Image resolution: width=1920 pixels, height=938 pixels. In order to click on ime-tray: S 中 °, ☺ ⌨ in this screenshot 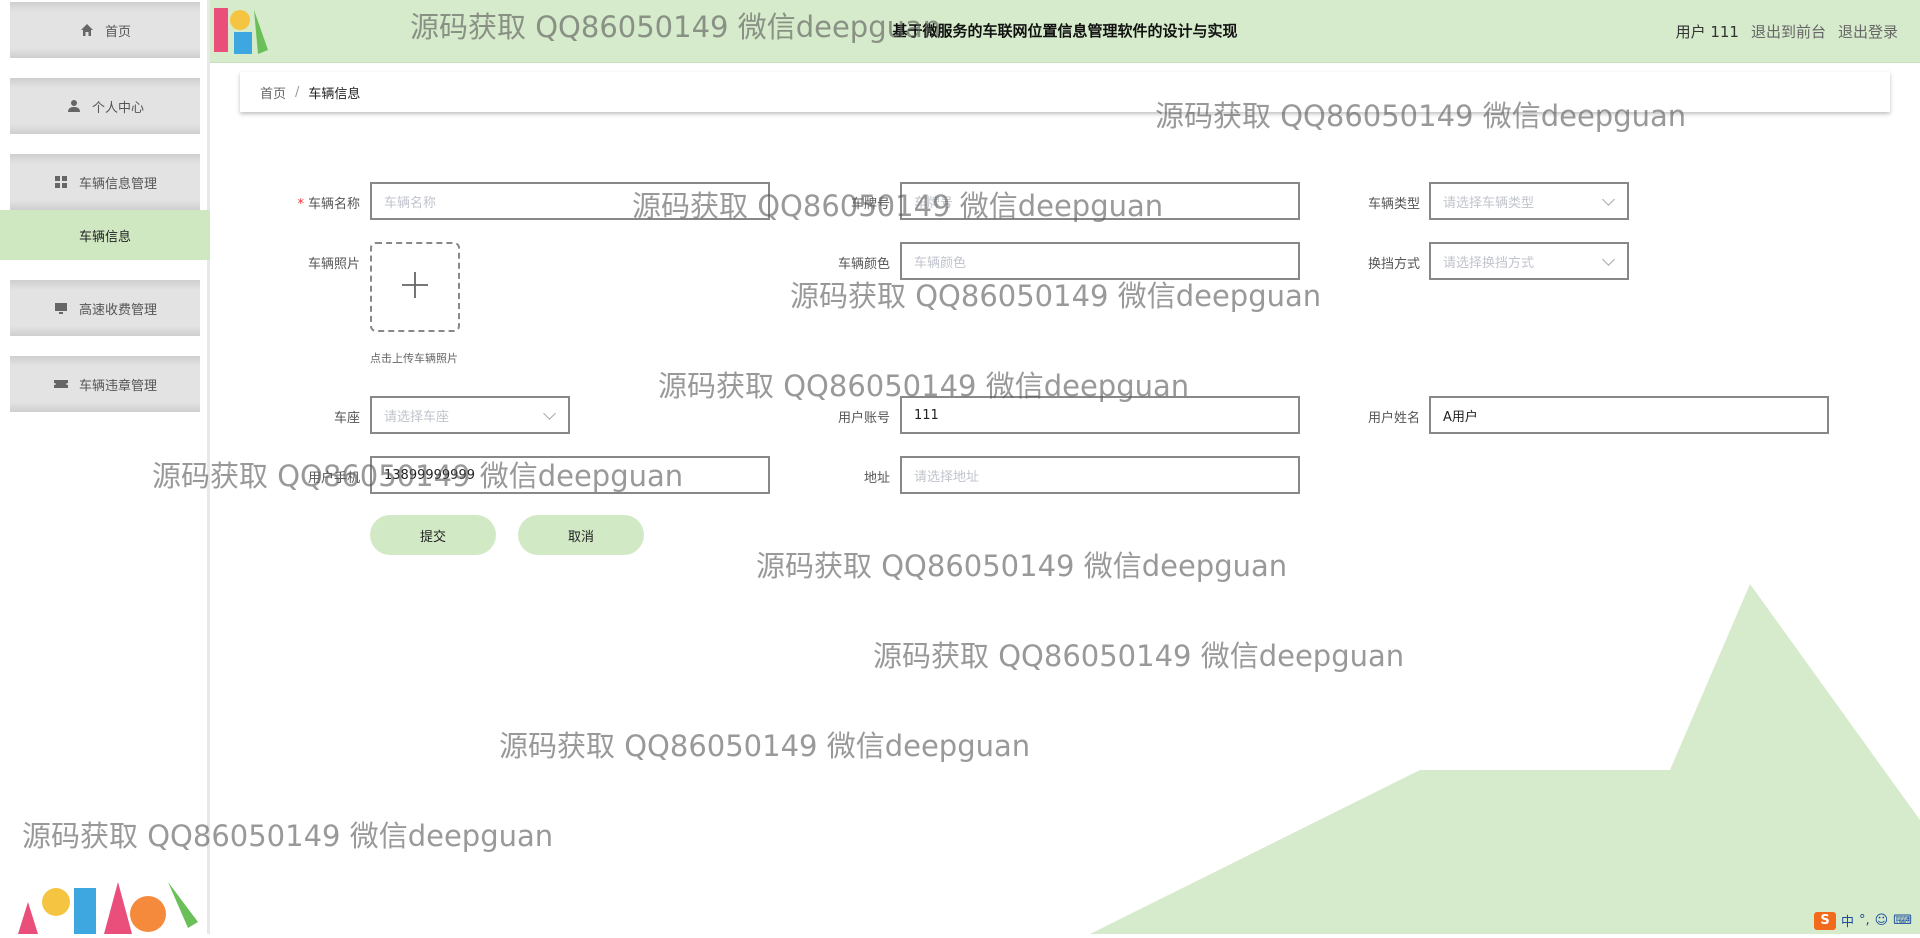, I will do `click(1863, 920)`.